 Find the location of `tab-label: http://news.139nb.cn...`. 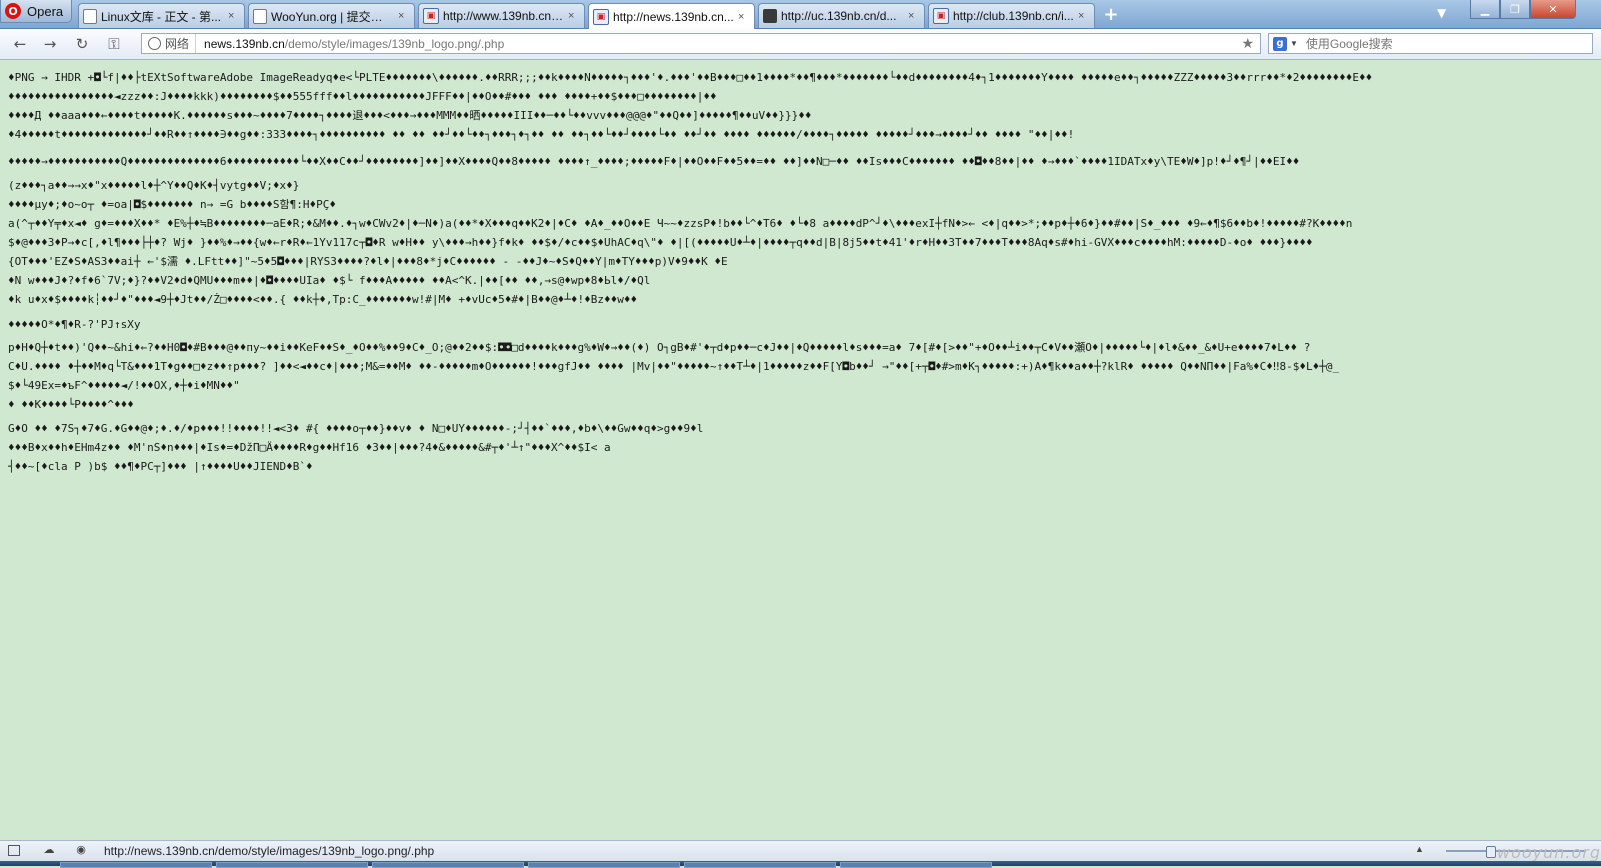

tab-label: http://news.139nb.cn... is located at coordinates (673, 16).